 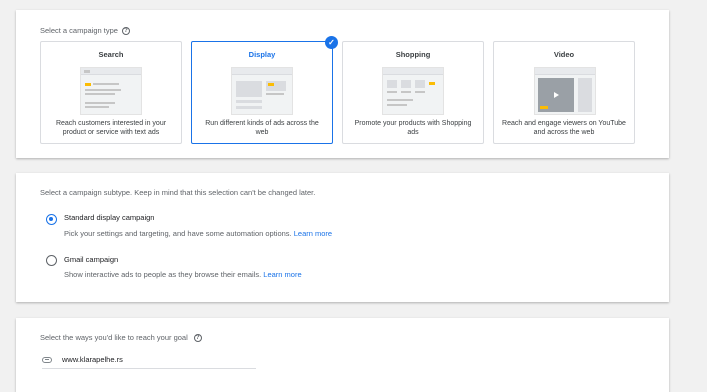 What do you see at coordinates (564, 54) in the screenshot?
I see `card-title-video: Video` at bounding box center [564, 54].